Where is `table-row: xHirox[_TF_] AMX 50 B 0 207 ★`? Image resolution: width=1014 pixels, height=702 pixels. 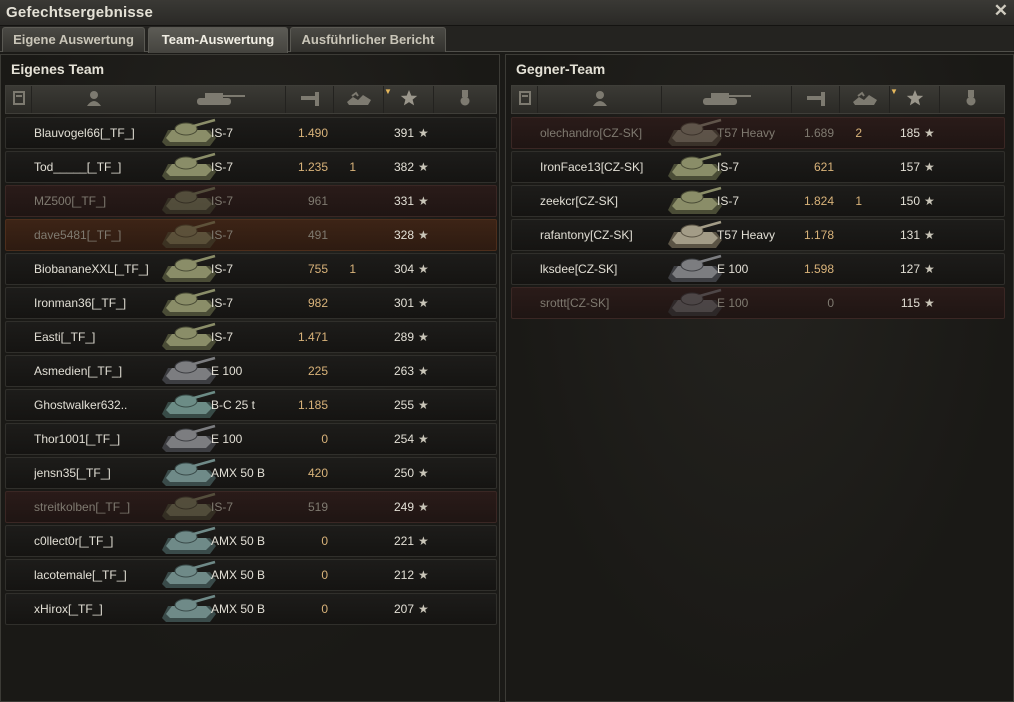 table-row: xHirox[_TF_] AMX 50 B 0 207 ★ is located at coordinates (251, 609).